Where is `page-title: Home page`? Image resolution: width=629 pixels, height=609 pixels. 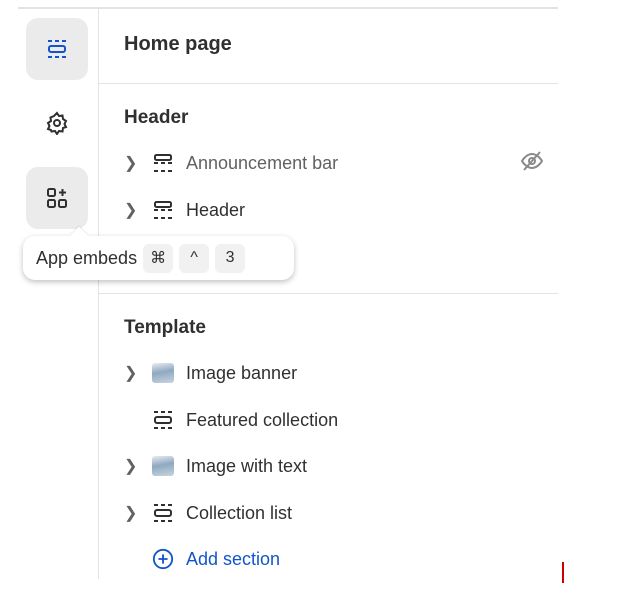 page-title: Home page is located at coordinates (178, 44).